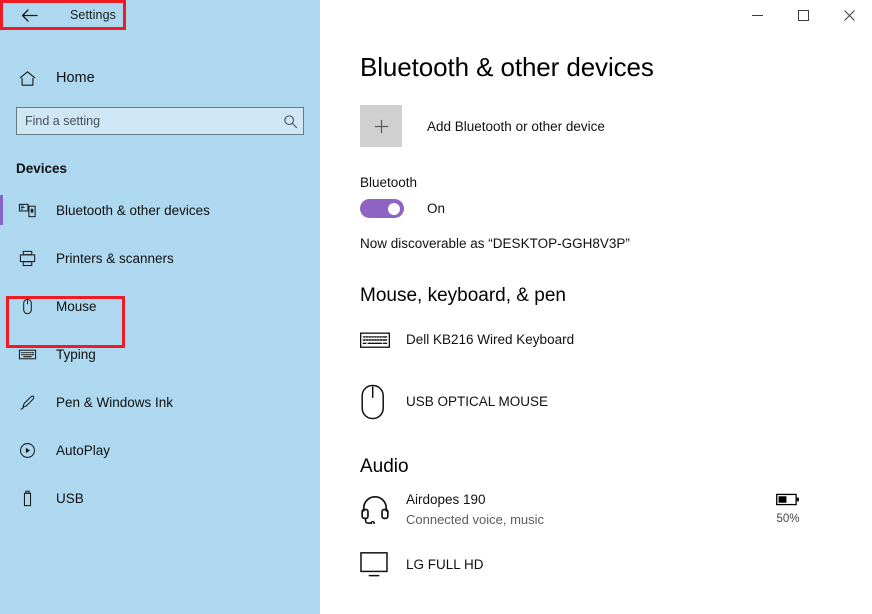 The image size is (872, 614). I want to click on bluetooth-toggle, so click(382, 208).